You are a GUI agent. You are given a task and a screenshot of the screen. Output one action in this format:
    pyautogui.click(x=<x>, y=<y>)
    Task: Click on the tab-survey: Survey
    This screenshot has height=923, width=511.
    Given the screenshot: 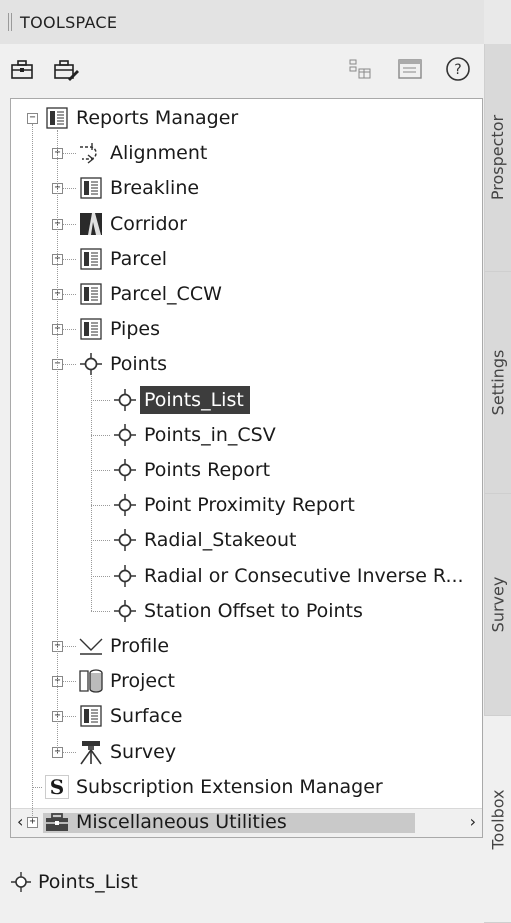 What is the action you would take?
    pyautogui.click(x=497, y=605)
    